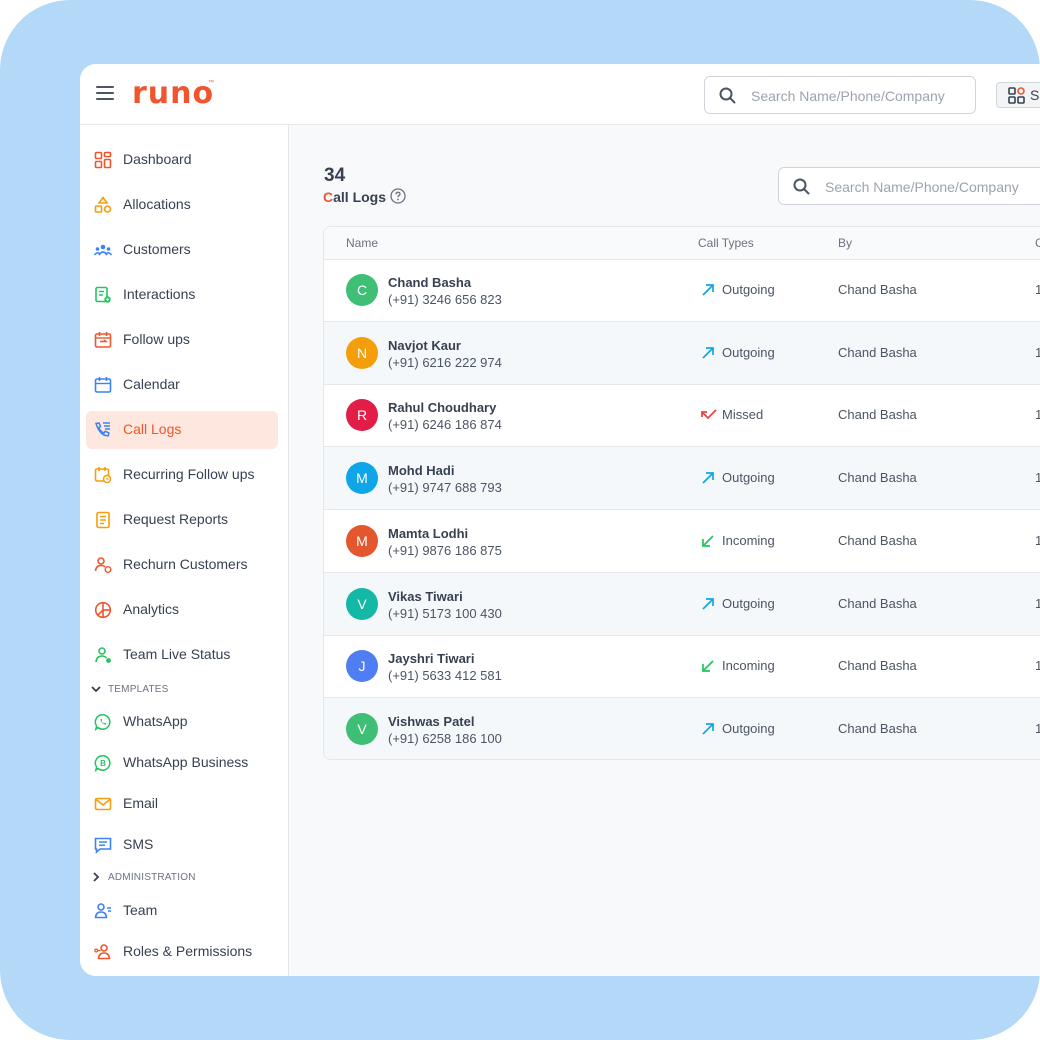 Image resolution: width=1040 pixels, height=1040 pixels. Describe the element at coordinates (425, 596) in the screenshot. I see `contact-name: Vikas Tiwari` at that location.